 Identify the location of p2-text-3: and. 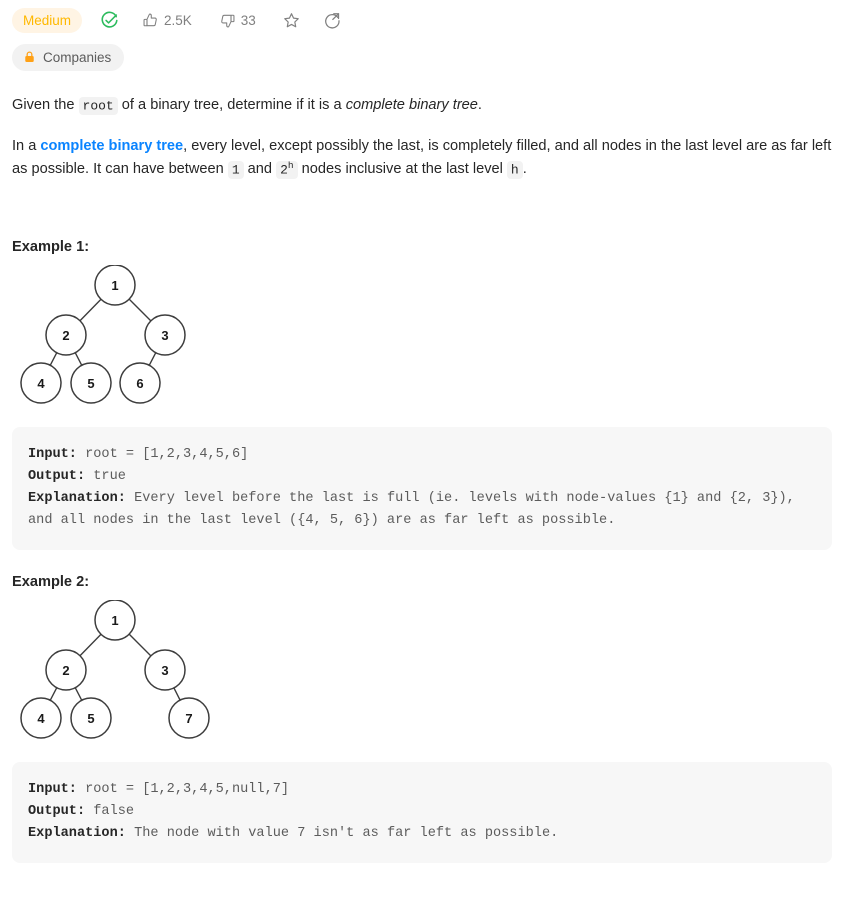
(260, 169).